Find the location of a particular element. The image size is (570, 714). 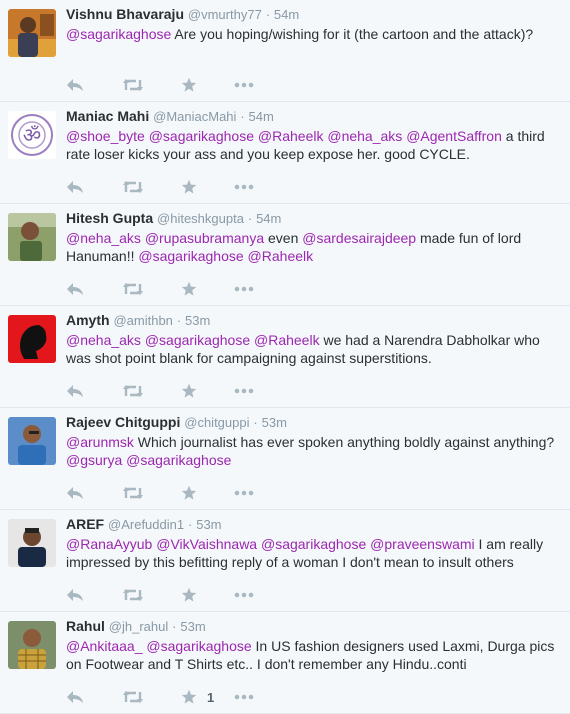

mention-link: @shoe_byte is located at coordinates (105, 136).